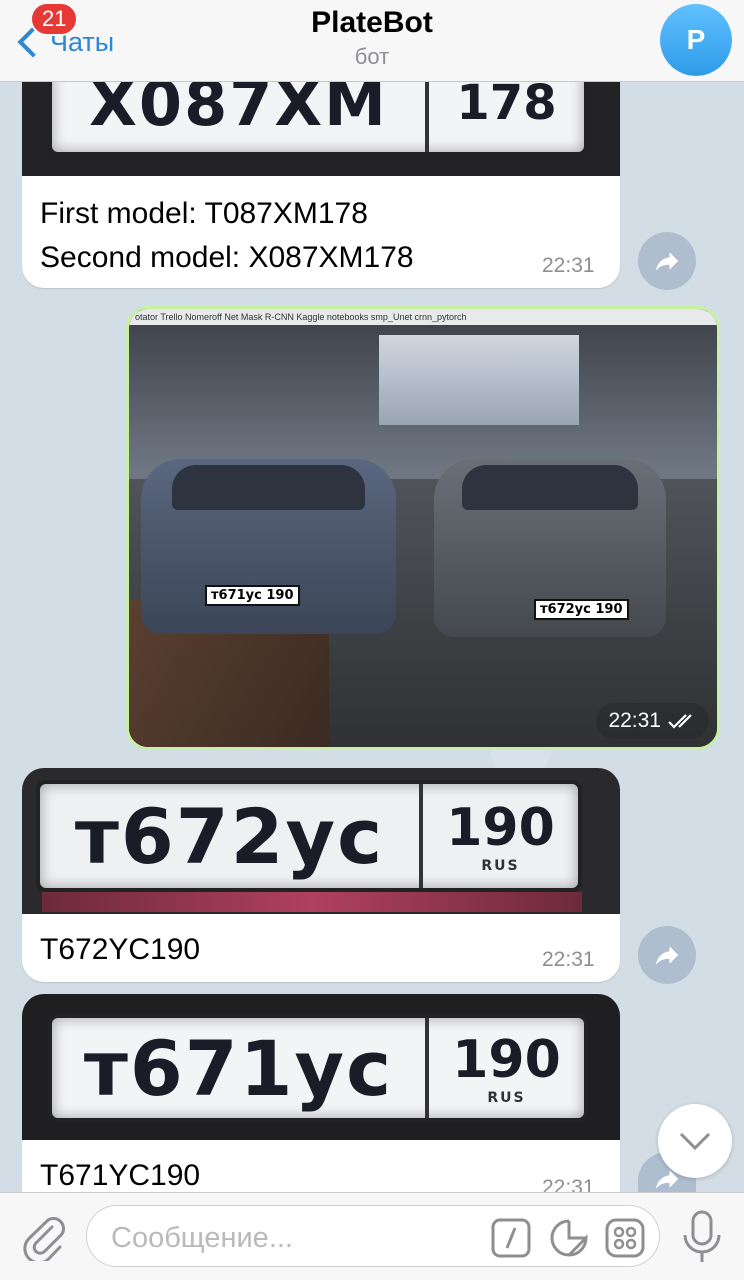 Image resolution: width=744 pixels, height=1280 pixels. I want to click on chat-title-block: PlateBot бот, so click(372, 38).